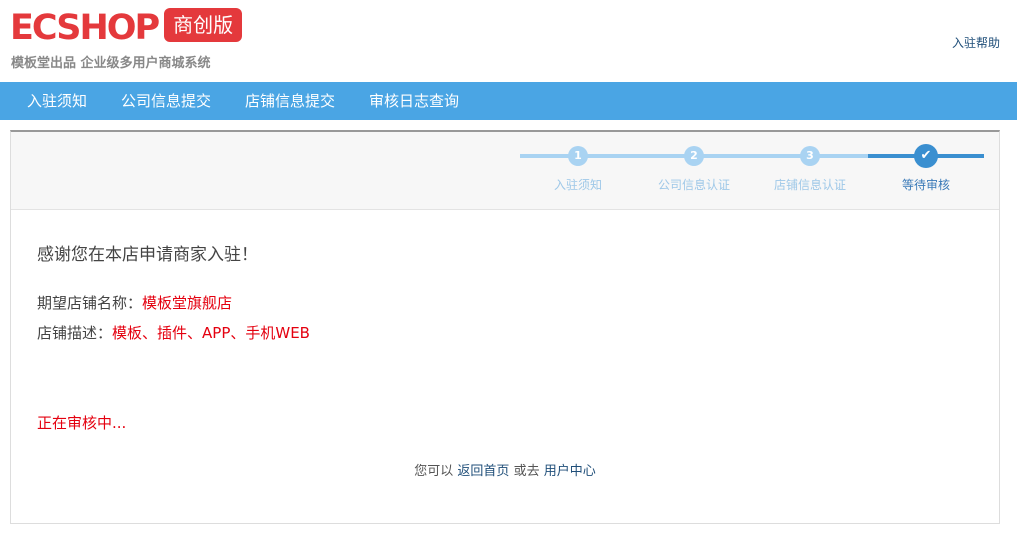  Describe the element at coordinates (85, 28) in the screenshot. I see `logo-wordmark: ECSHOP` at that location.